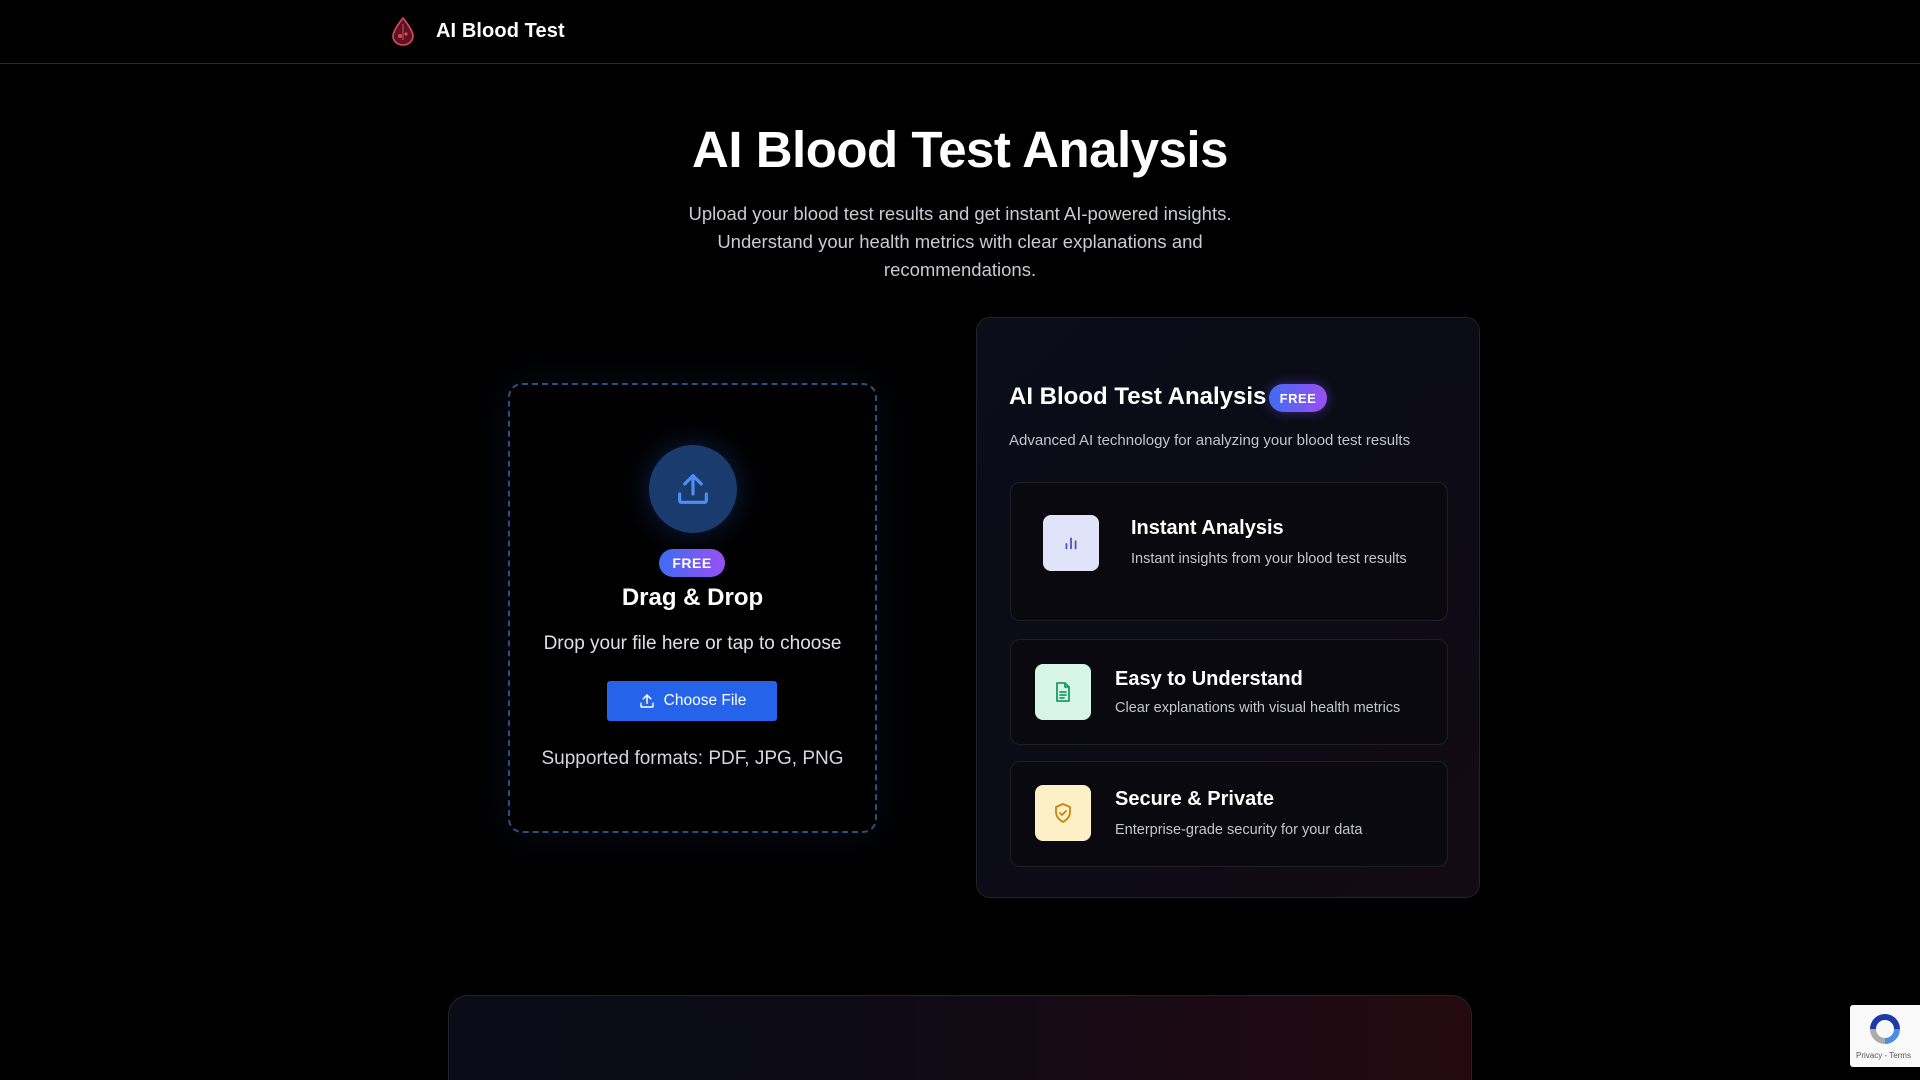 Image resolution: width=1920 pixels, height=1080 pixels. I want to click on brand: AI Blood Test, so click(477, 31).